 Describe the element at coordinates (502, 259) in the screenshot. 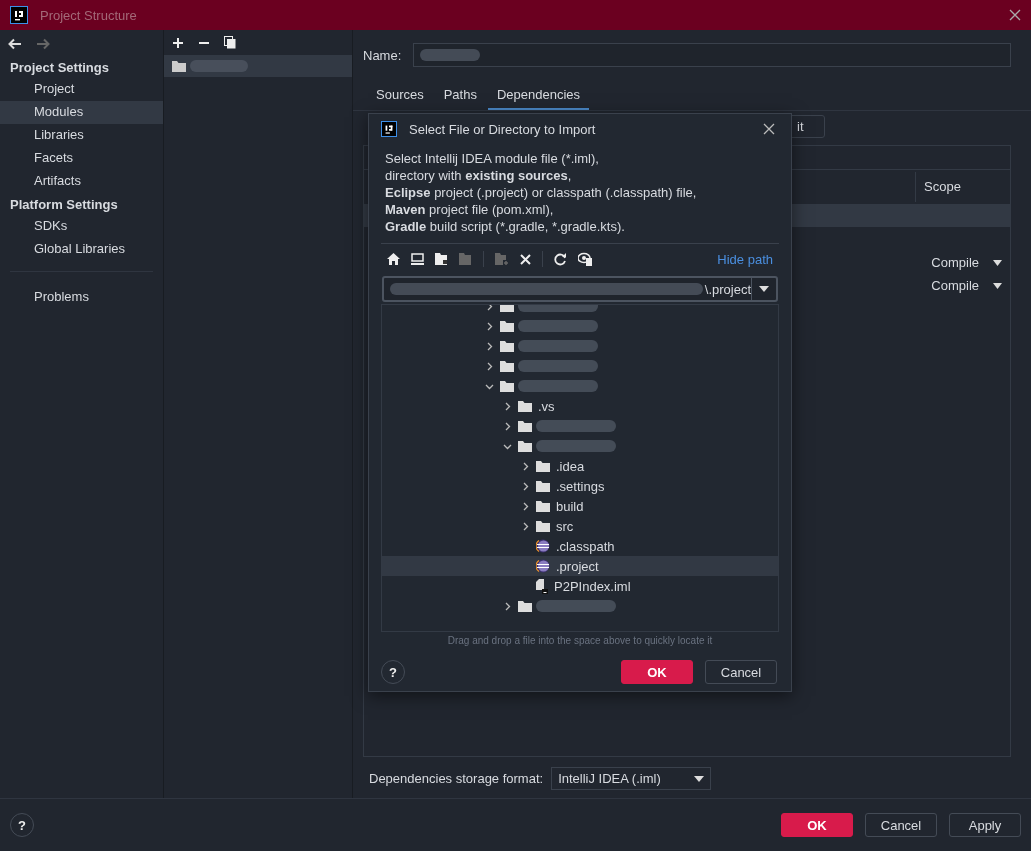

I see `new-folder-icon` at that location.